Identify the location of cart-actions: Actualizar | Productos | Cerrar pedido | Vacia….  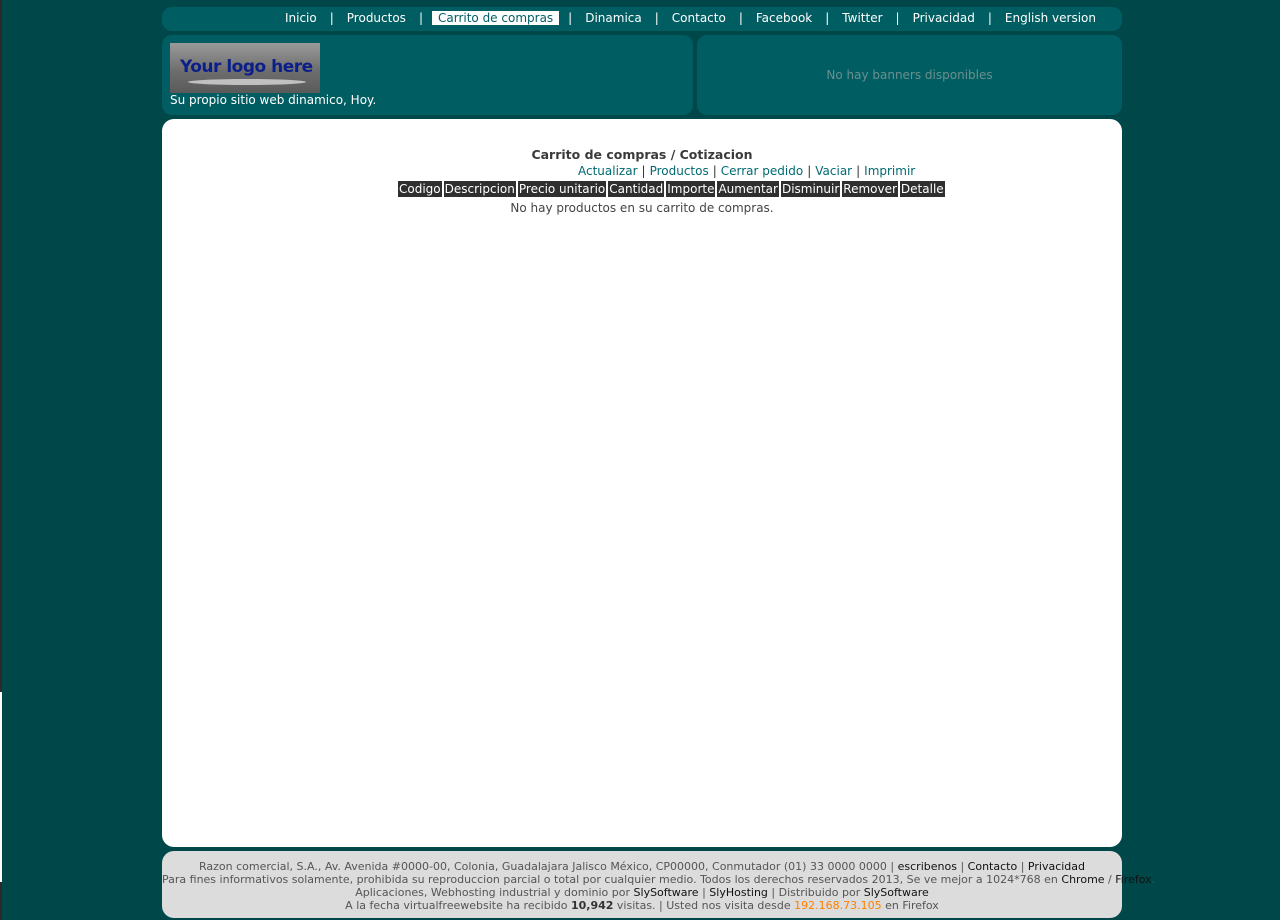
(746, 171).